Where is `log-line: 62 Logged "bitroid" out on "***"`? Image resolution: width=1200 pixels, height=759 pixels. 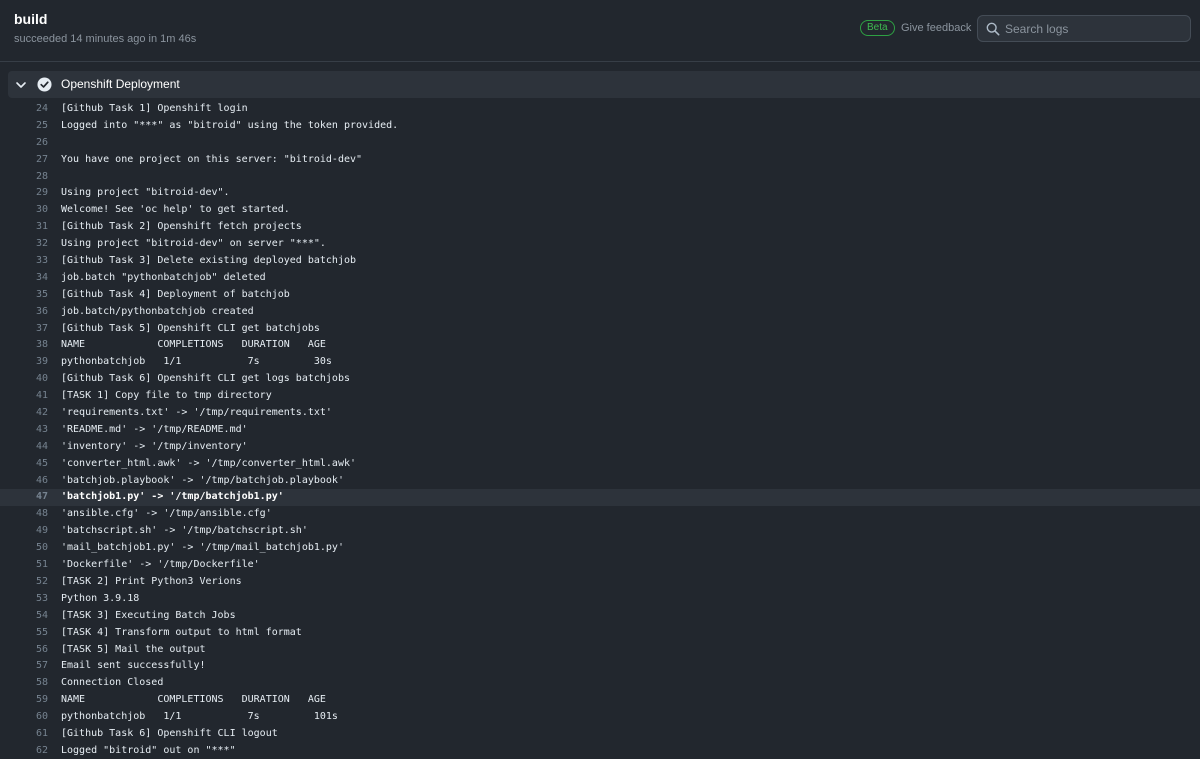
log-line: 62 Logged "bitroid" out on "***" is located at coordinates (600, 751).